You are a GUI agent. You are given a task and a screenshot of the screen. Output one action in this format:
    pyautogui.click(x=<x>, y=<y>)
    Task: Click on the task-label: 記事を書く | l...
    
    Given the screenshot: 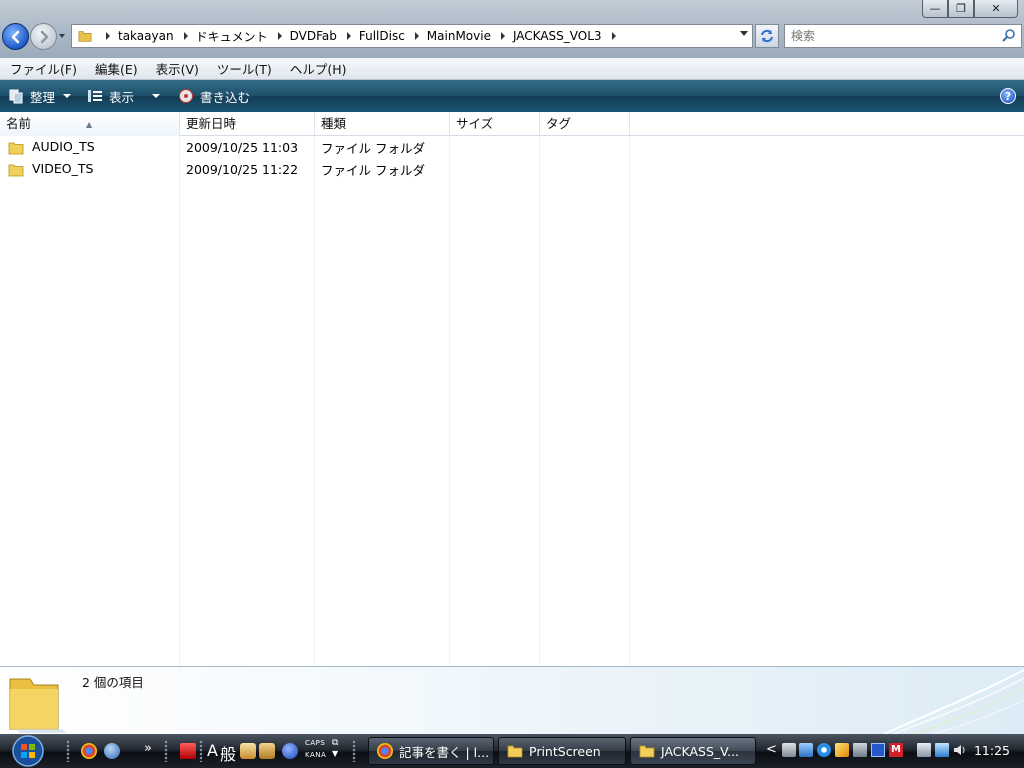 What is the action you would take?
    pyautogui.click(x=444, y=752)
    